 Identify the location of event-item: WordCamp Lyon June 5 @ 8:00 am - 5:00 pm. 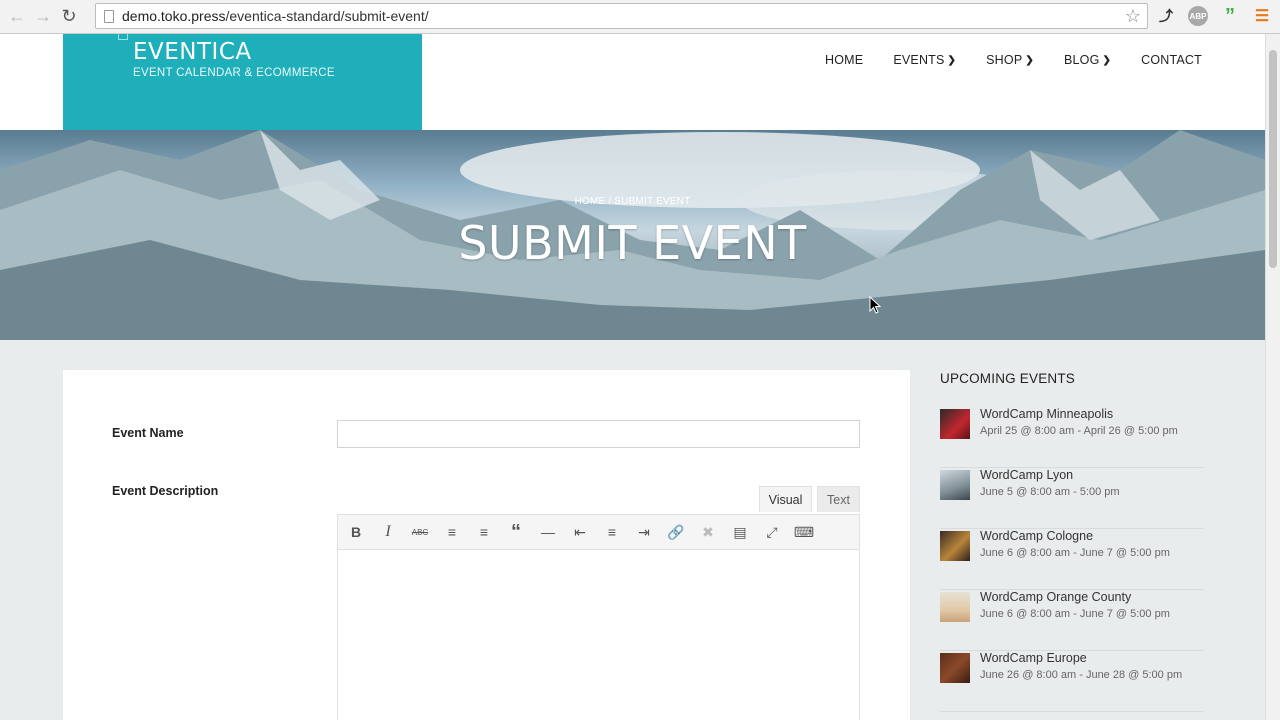
(1071, 498).